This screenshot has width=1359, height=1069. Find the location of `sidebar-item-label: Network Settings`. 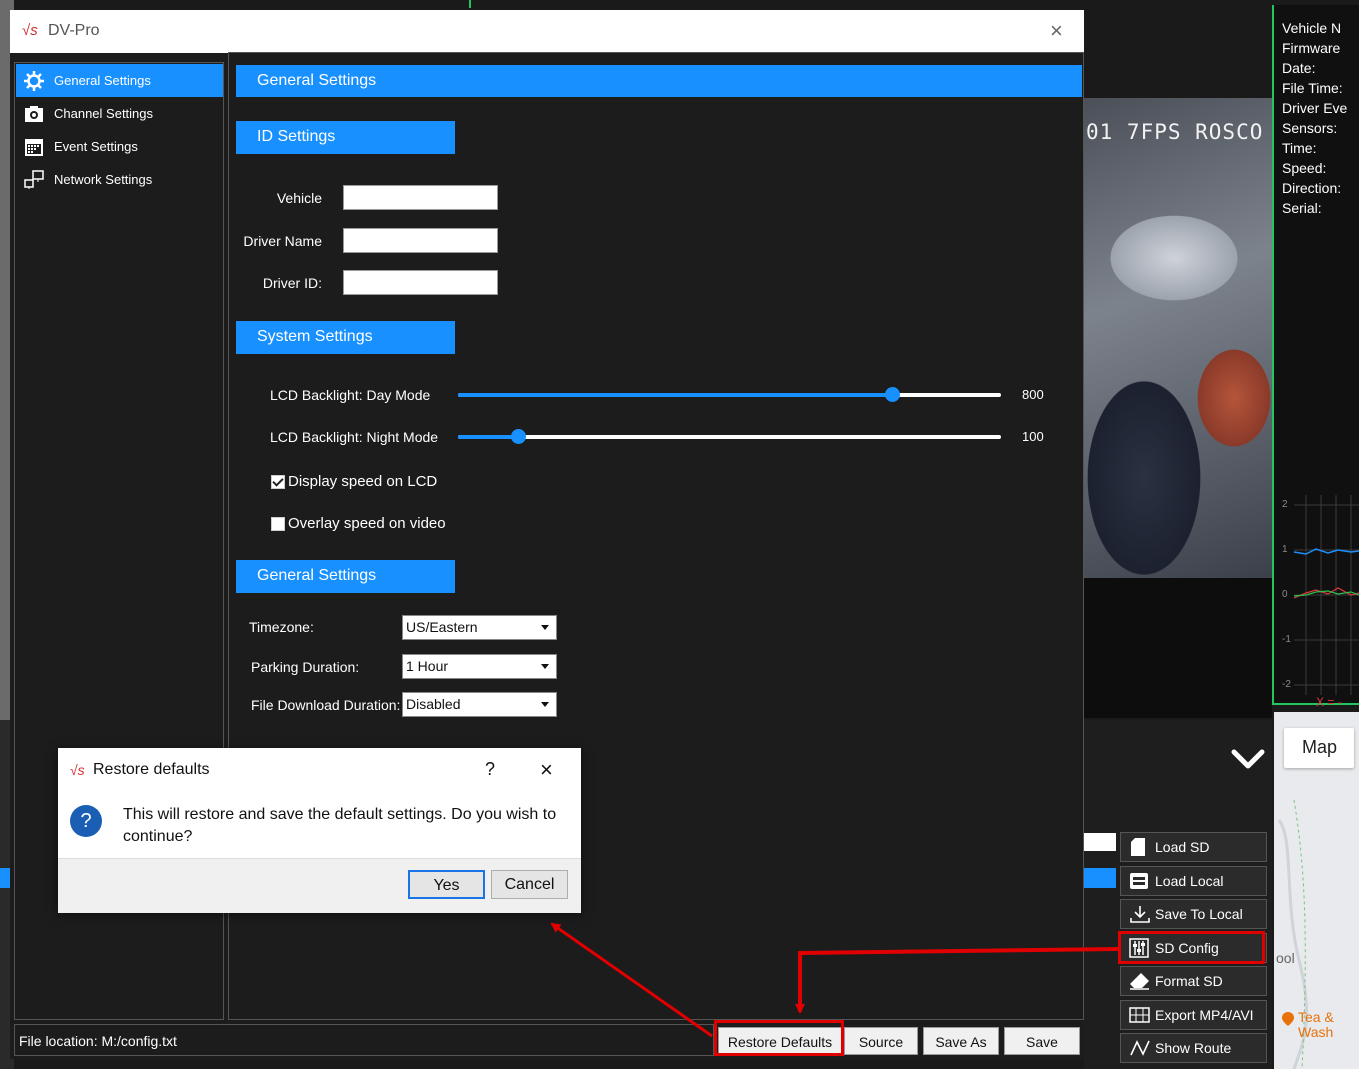

sidebar-item-label: Network Settings is located at coordinates (103, 179).